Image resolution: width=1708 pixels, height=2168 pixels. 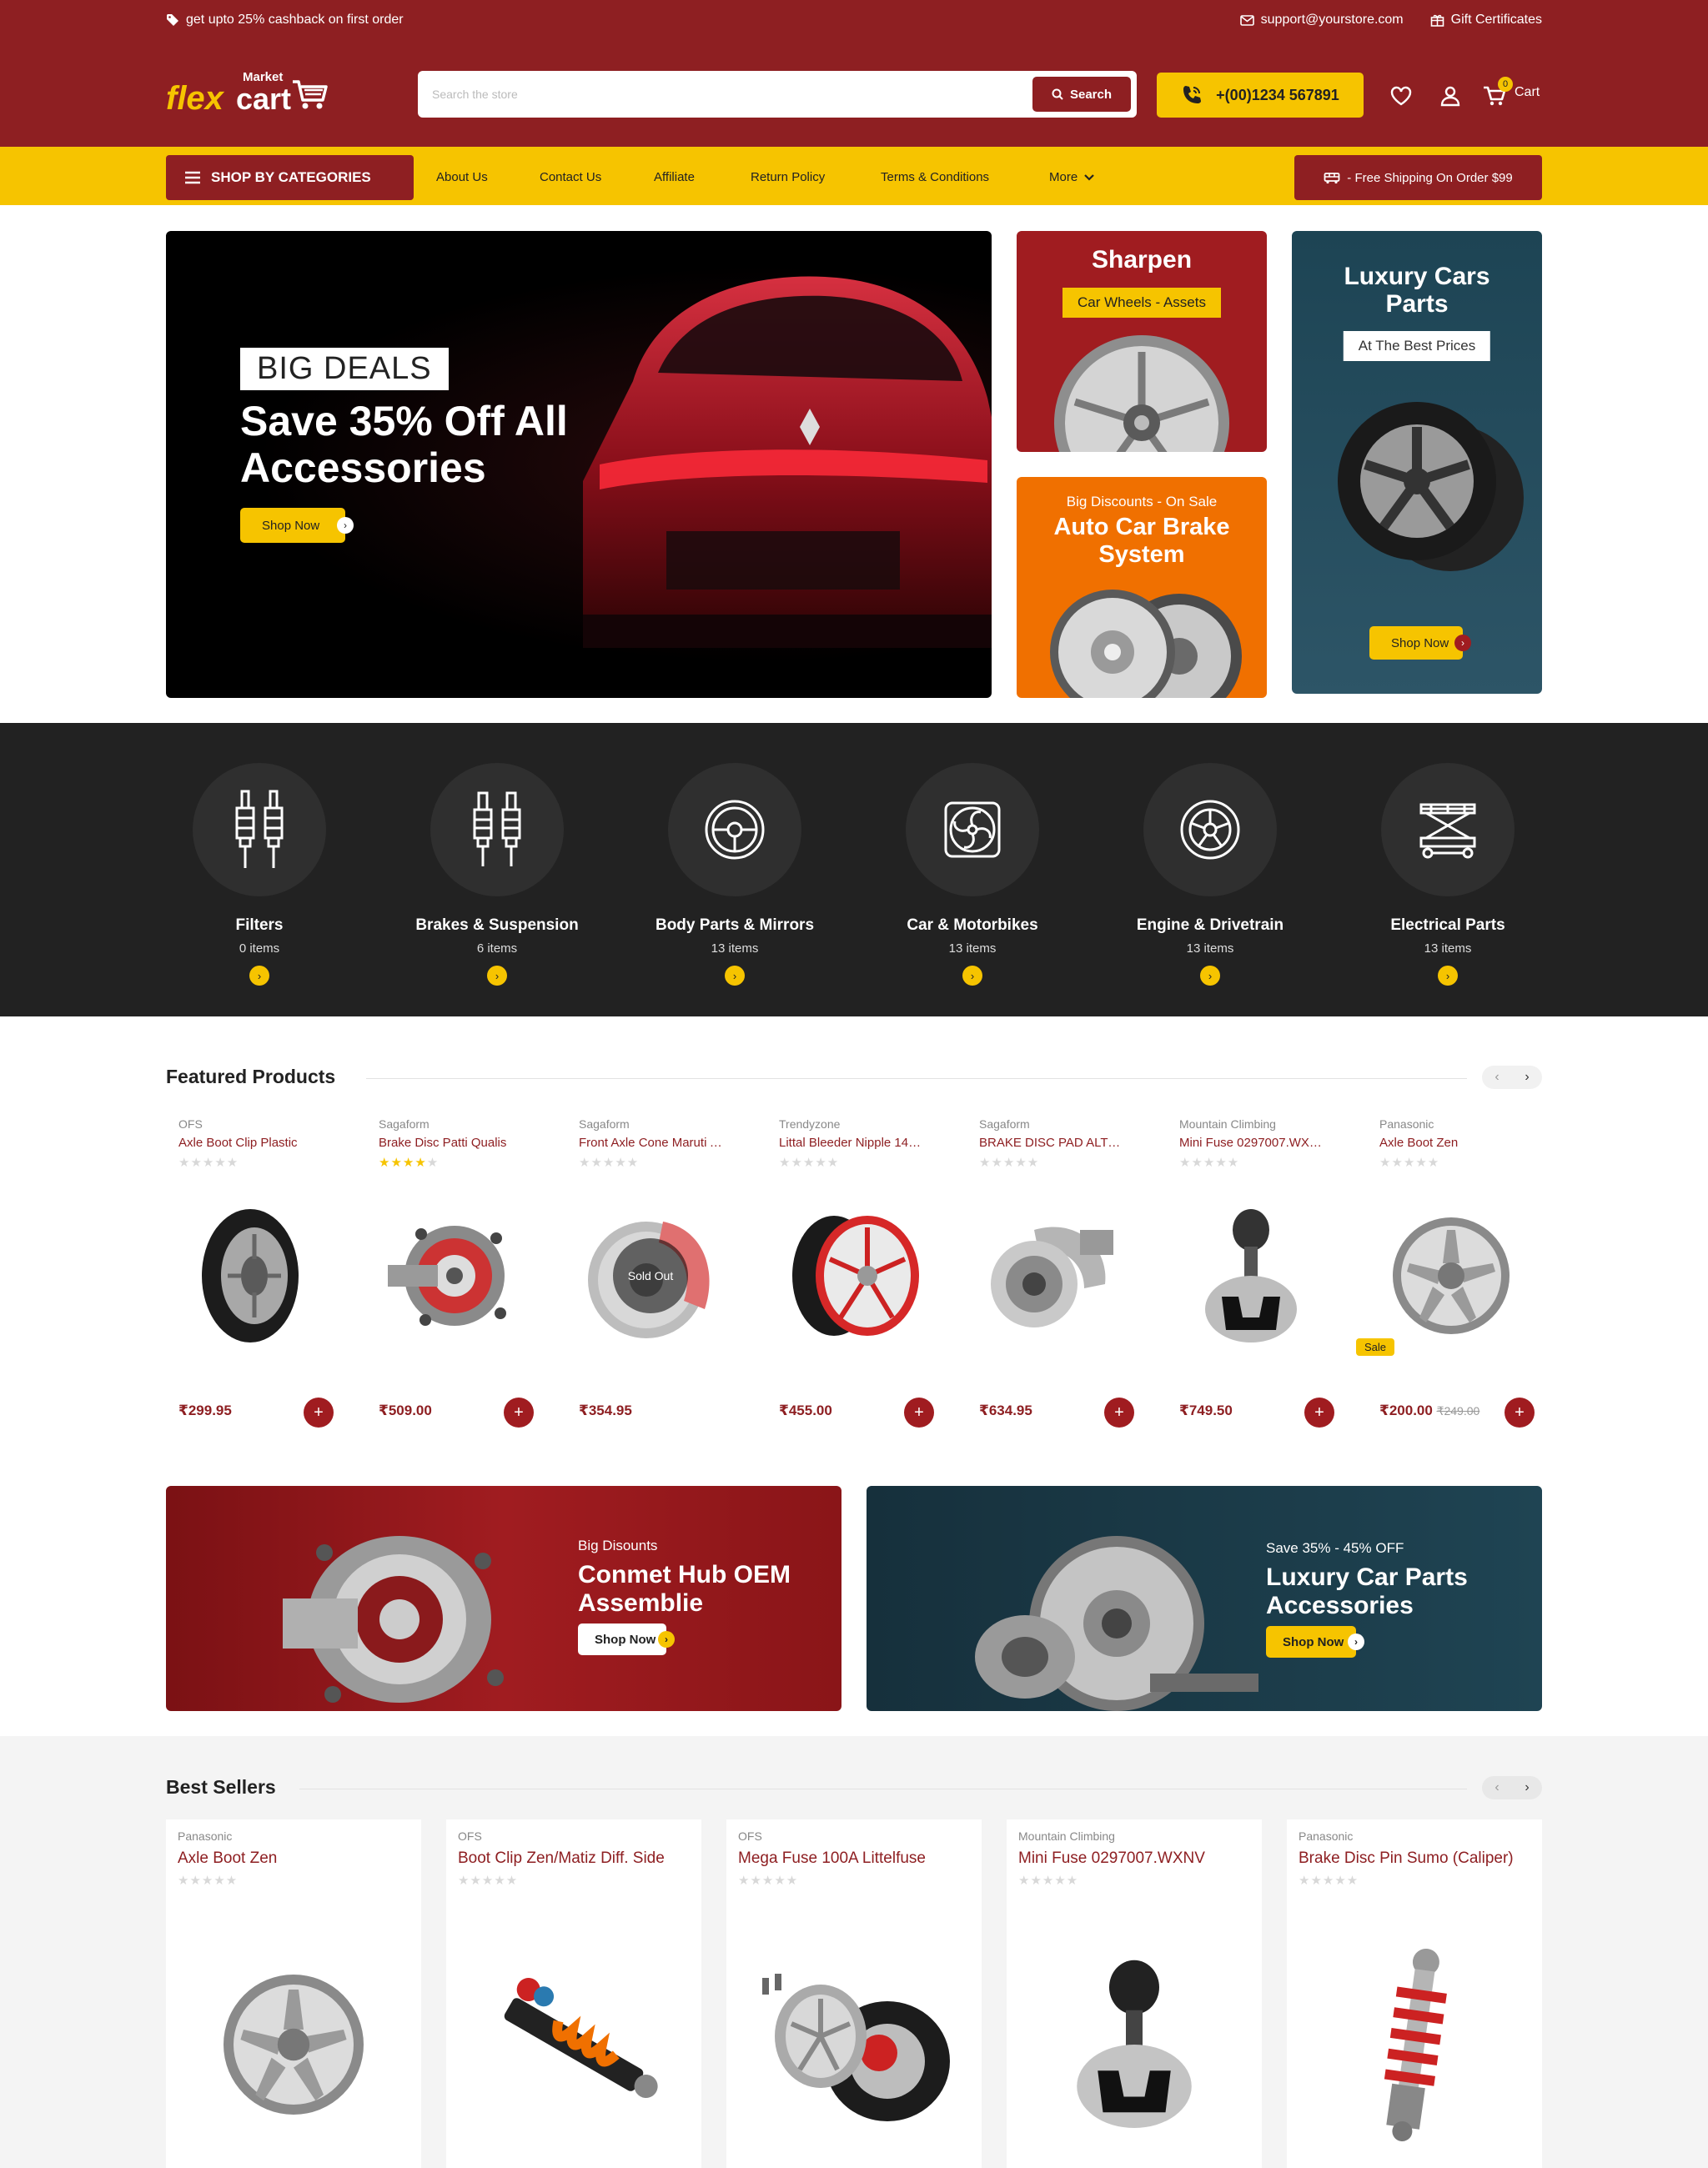 I want to click on product-name: Littal Bleeder Nipple 14mm, so click(x=852, y=1143).